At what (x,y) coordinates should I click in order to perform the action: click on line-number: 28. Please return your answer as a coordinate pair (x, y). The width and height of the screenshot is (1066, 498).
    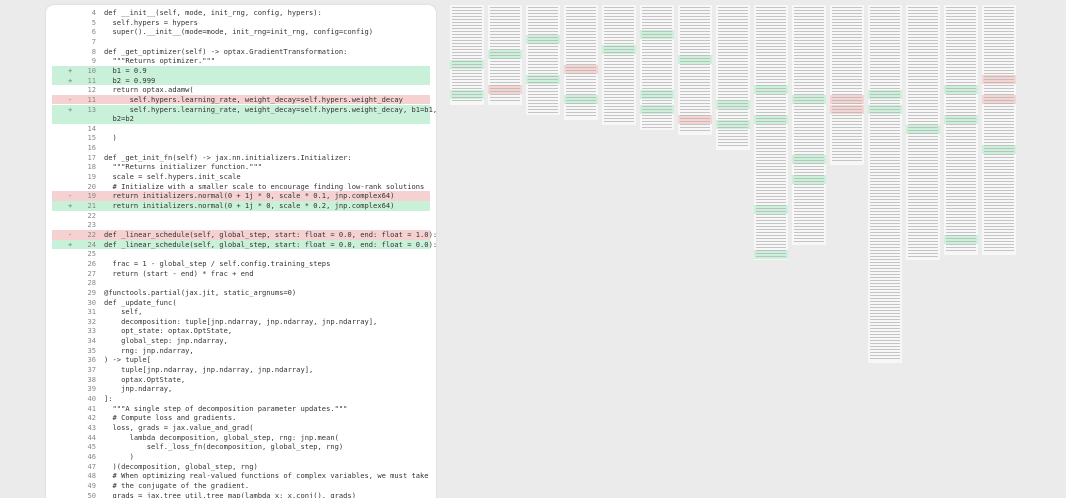
    Looking at the image, I should click on (91, 283).